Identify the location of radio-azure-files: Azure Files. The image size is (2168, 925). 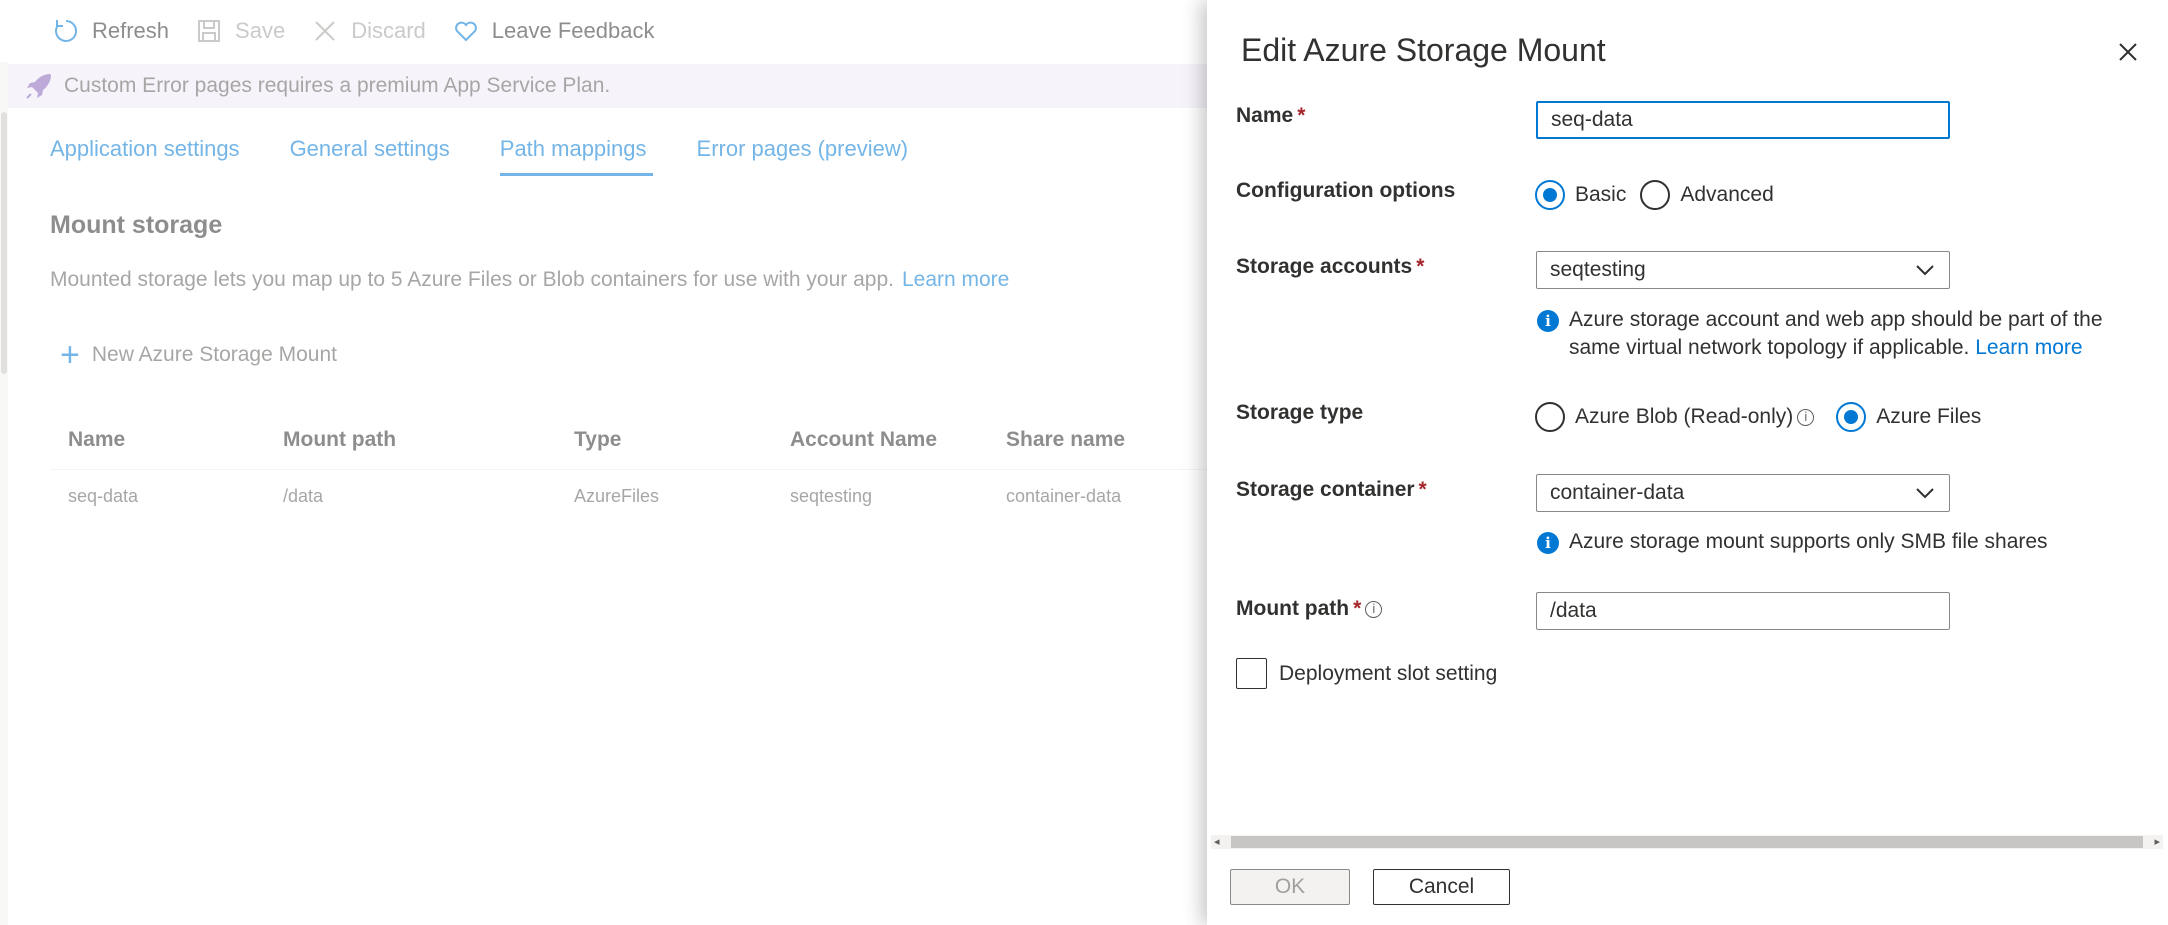
(1908, 417).